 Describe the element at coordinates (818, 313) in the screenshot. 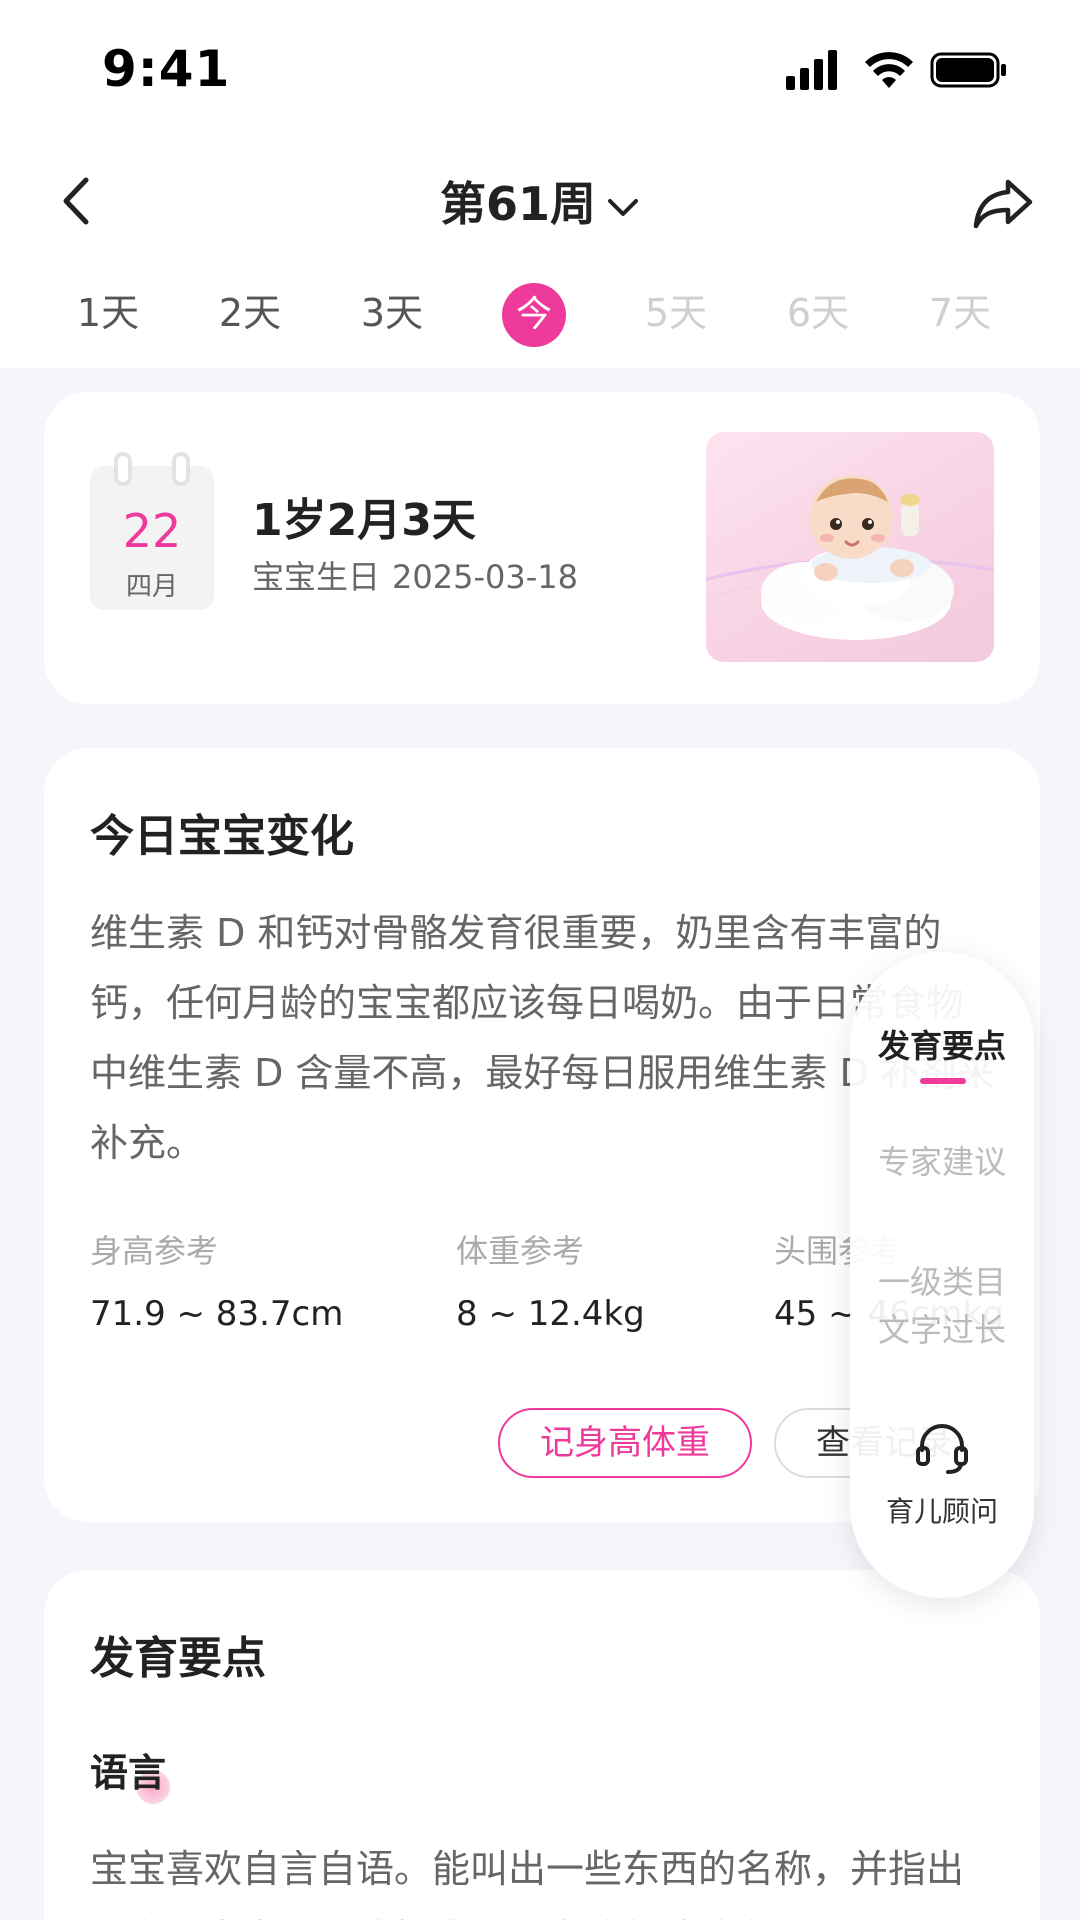

I see `day-tab-6: 6天` at that location.